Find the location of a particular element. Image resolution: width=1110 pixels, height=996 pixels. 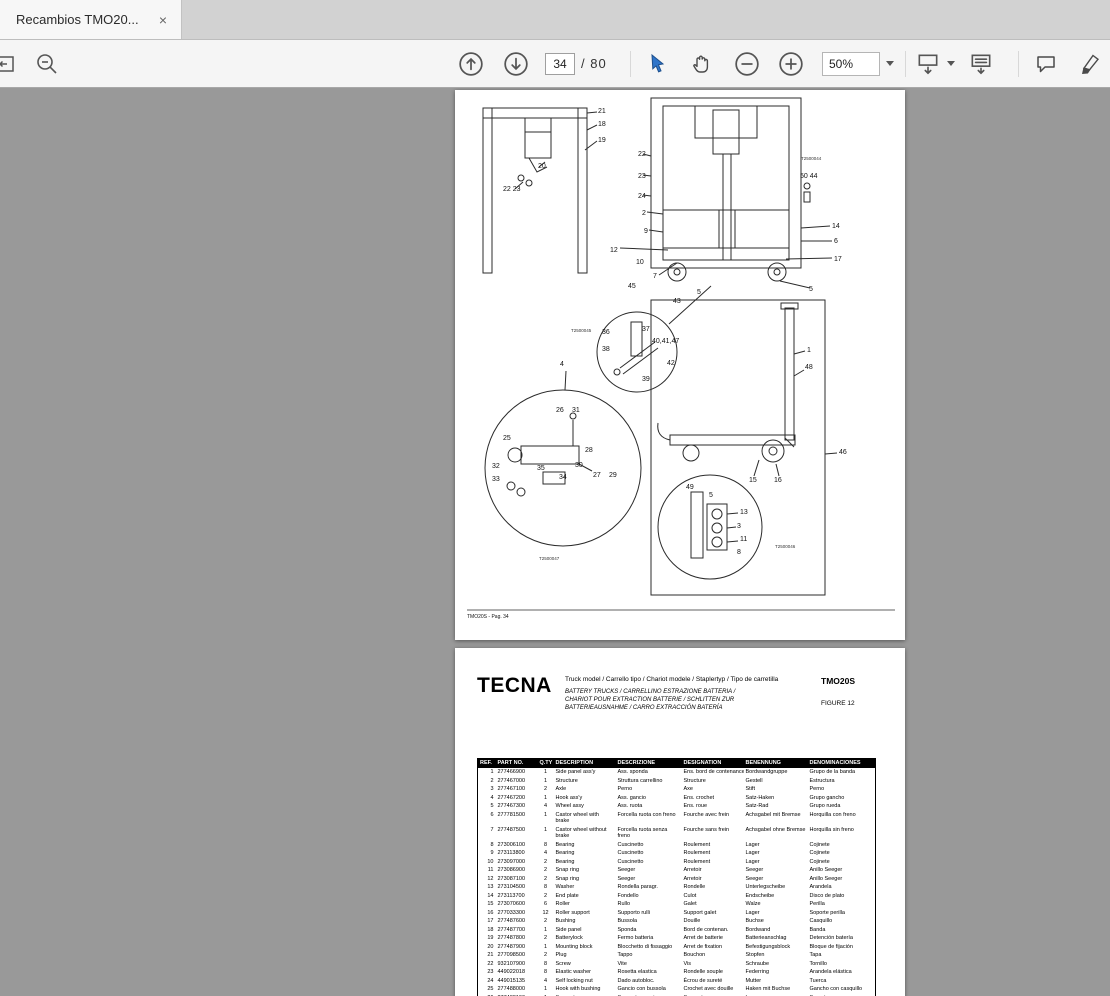

share-panel-icon is located at coordinates (8, 64).